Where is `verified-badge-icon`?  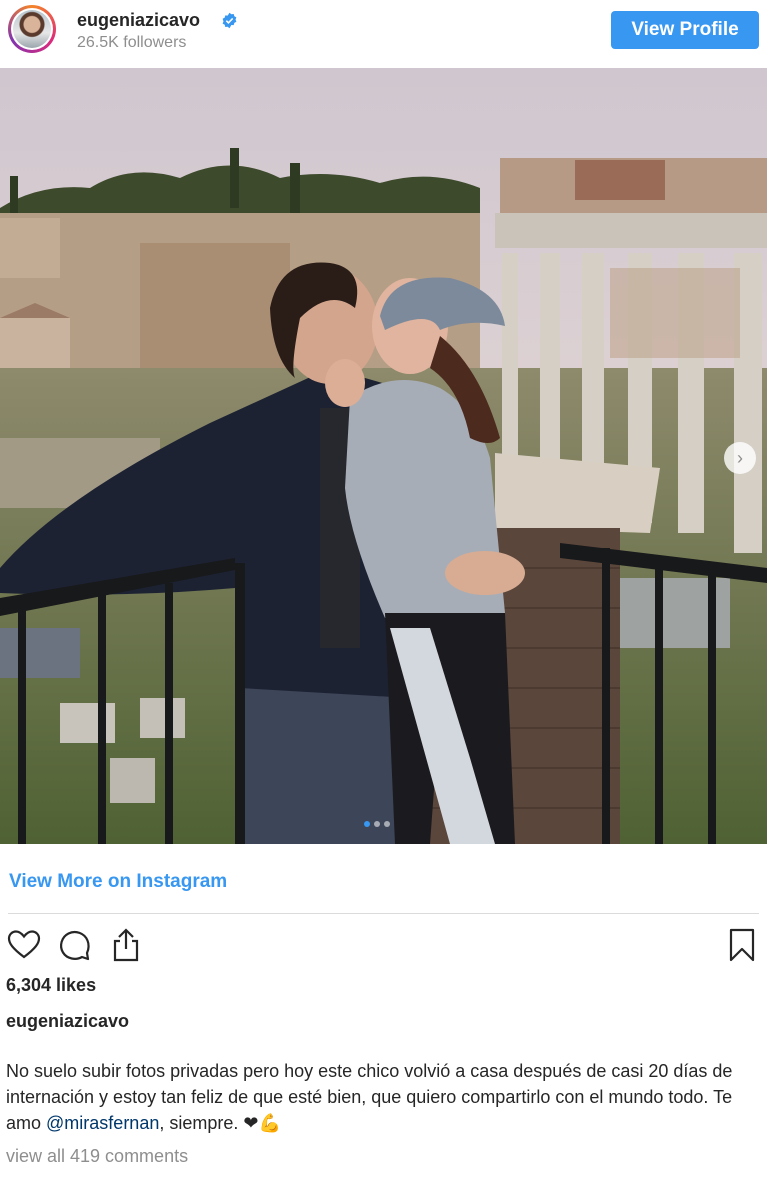
verified-badge-icon is located at coordinates (229, 20).